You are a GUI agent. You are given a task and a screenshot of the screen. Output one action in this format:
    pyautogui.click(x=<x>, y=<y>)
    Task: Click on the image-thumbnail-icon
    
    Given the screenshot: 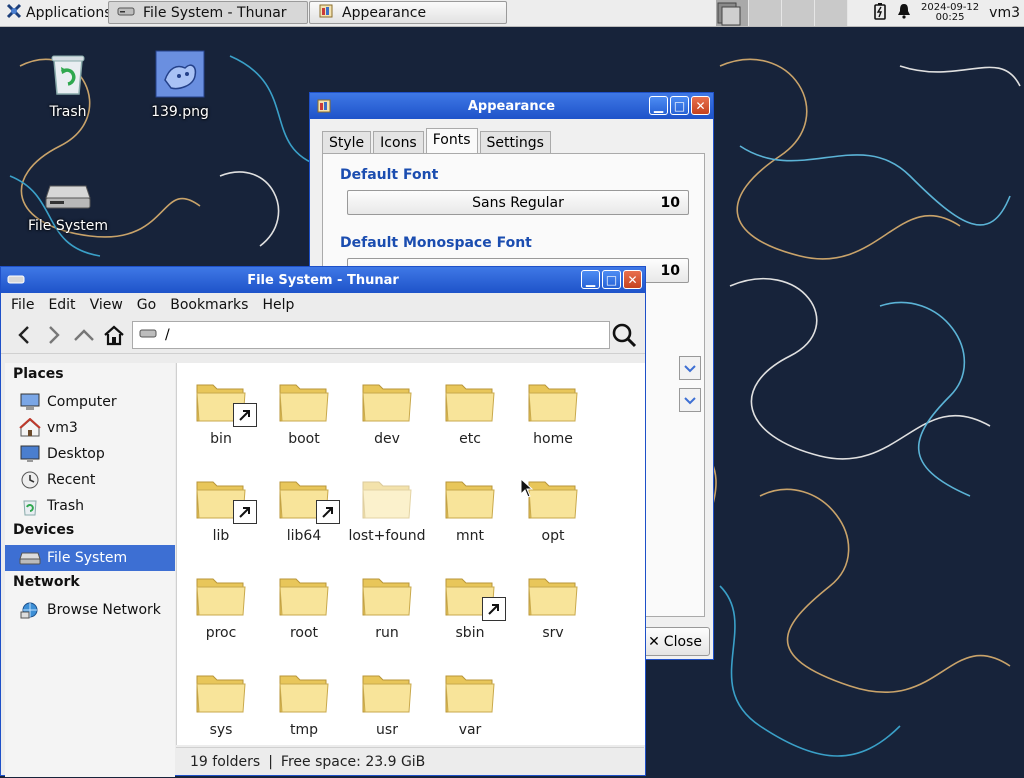 What is the action you would take?
    pyautogui.click(x=180, y=76)
    